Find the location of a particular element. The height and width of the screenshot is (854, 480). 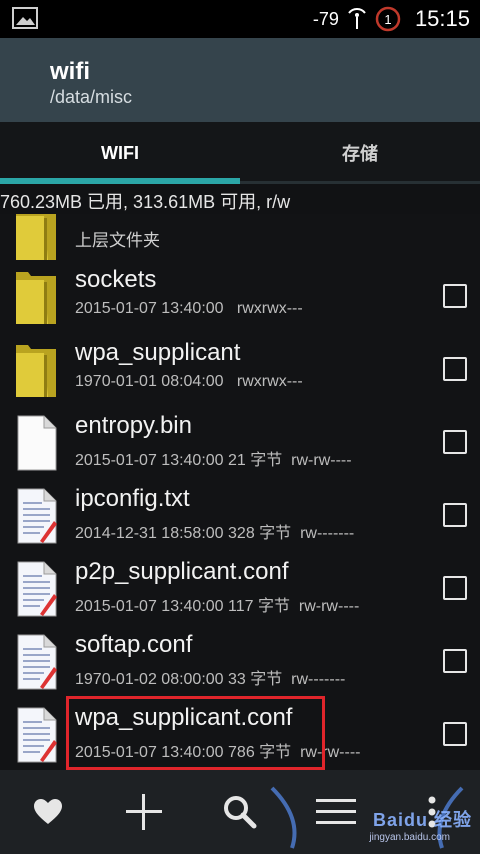

favorites-button is located at coordinates (48, 812).